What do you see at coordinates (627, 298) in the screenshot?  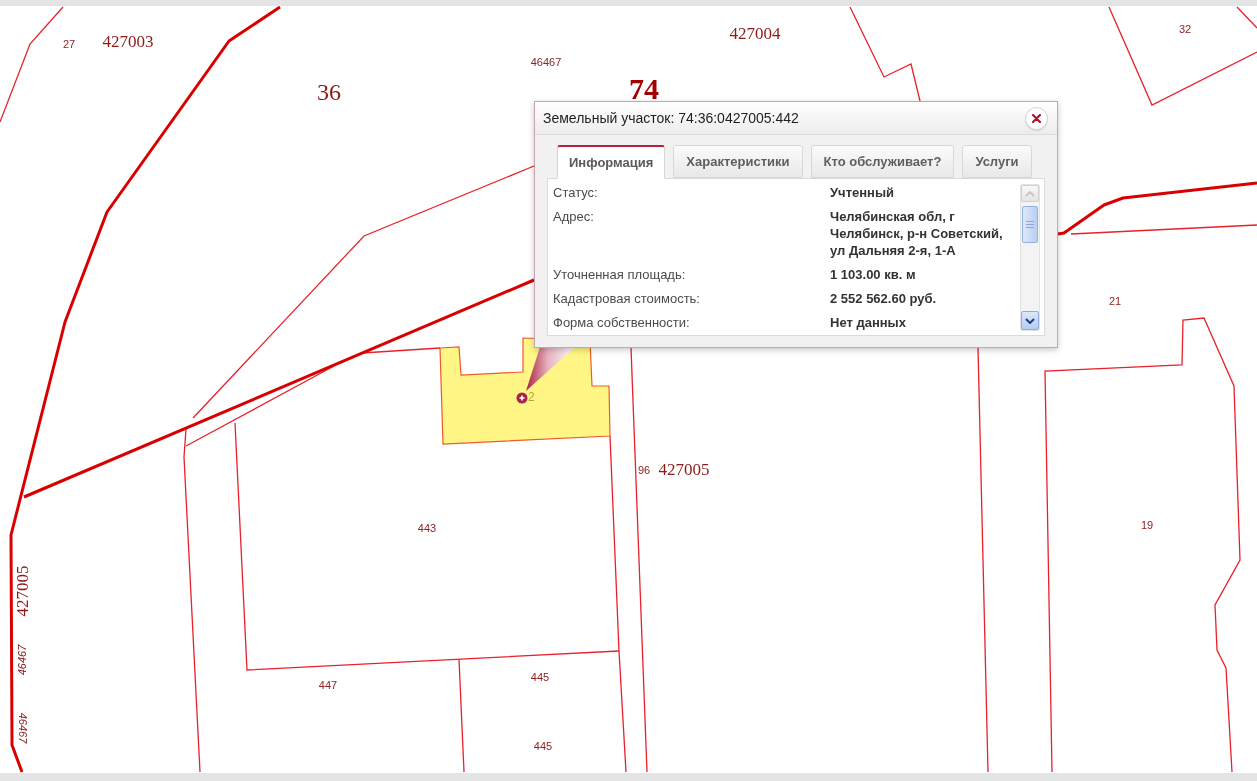 I see `field-label: Кадастровая стоимость:` at bounding box center [627, 298].